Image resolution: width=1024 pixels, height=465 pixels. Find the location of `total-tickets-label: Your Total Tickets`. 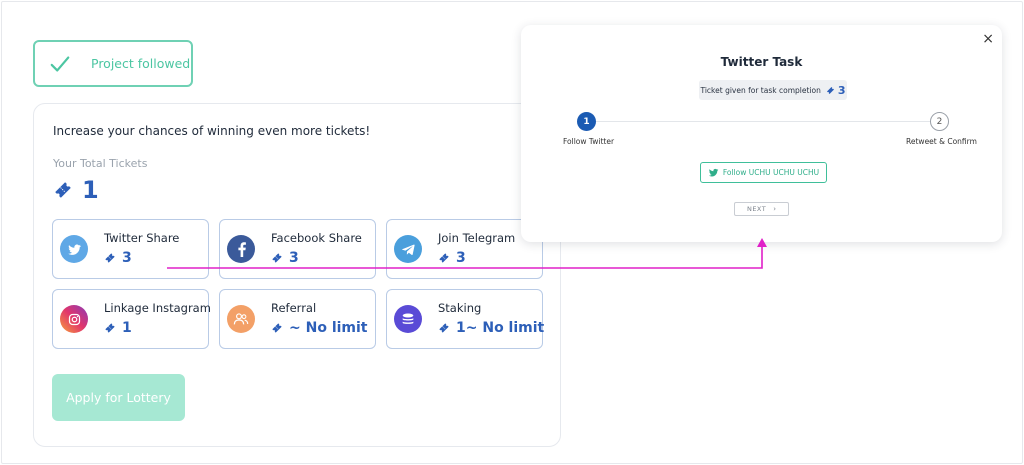

total-tickets-label: Your Total Tickets is located at coordinates (100, 163).